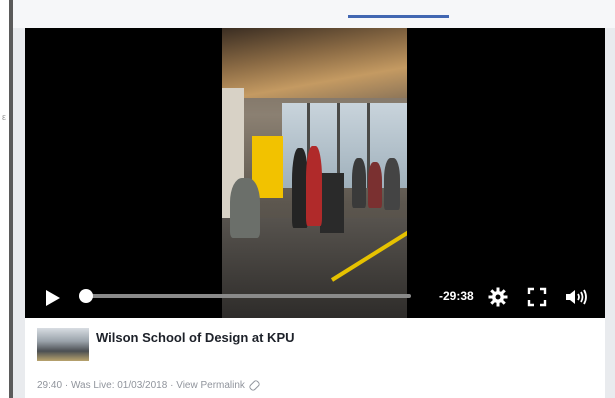 The height and width of the screenshot is (398, 615). Describe the element at coordinates (63, 344) in the screenshot. I see `page-thumbnail` at that location.